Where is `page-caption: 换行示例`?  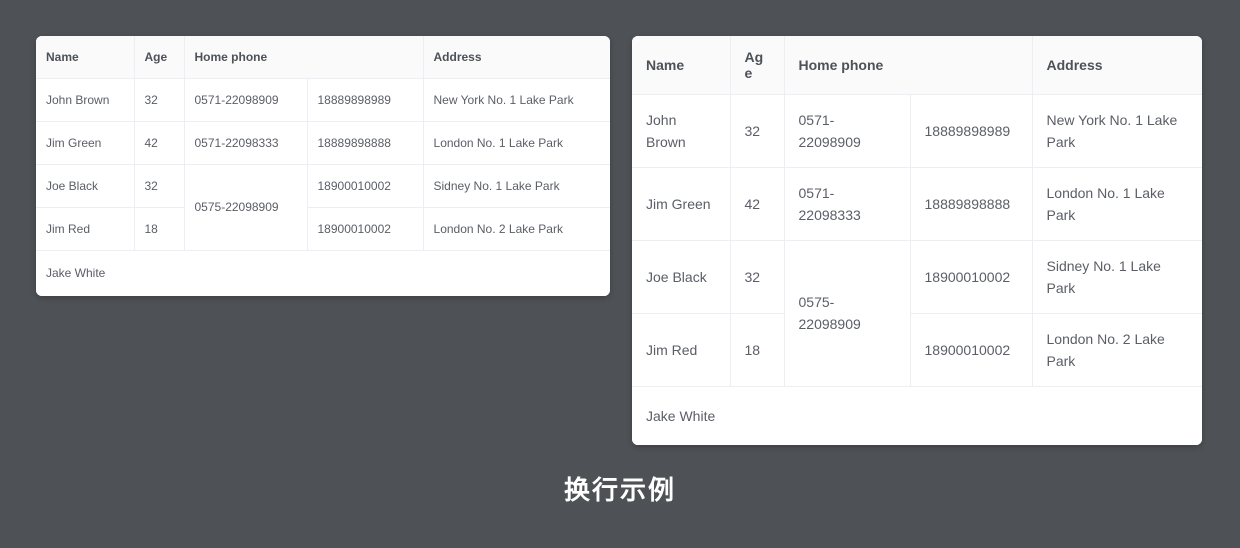 page-caption: 换行示例 is located at coordinates (619, 491).